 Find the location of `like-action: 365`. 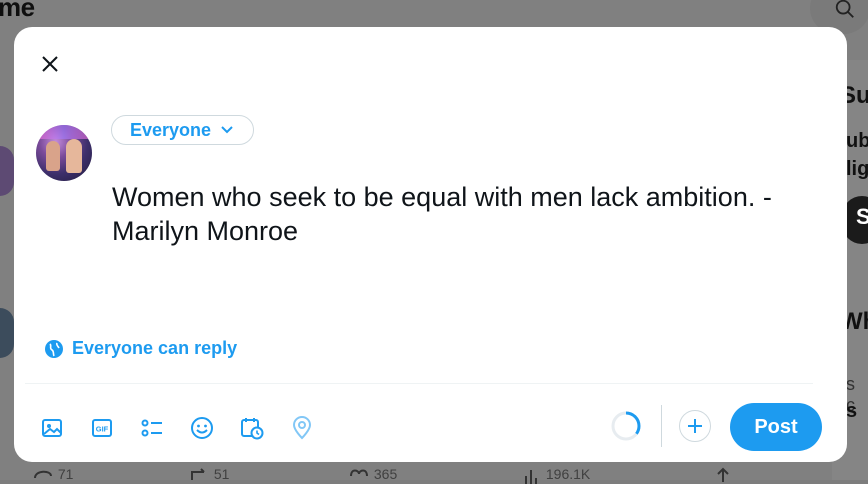

like-action: 365 is located at coordinates (372, 475).